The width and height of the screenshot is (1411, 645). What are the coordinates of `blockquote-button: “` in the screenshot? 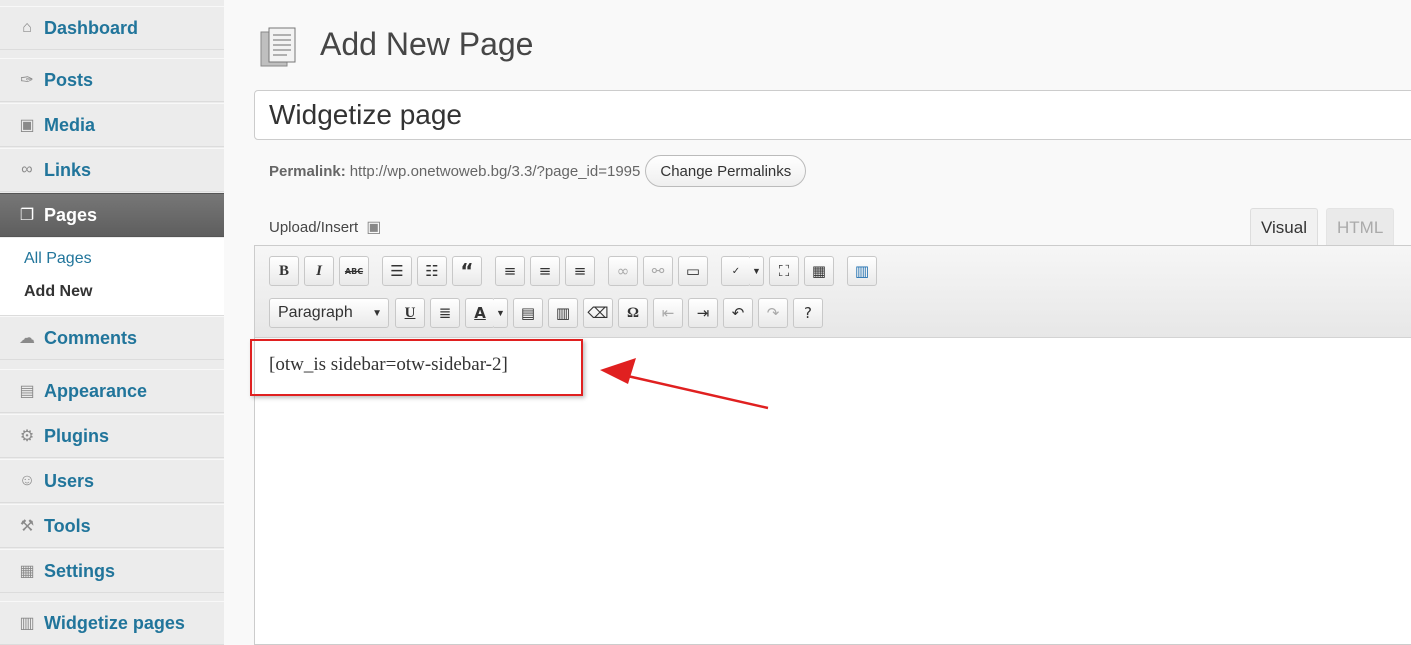 It's located at (467, 271).